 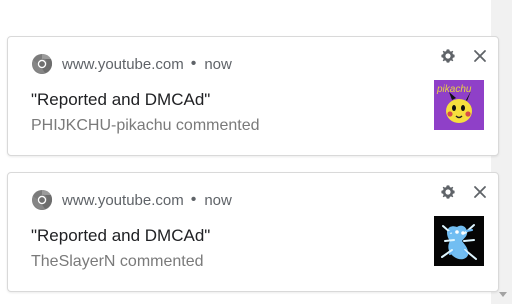 I want to click on notification-context: PHIJKCHU-pikachu commented, so click(x=145, y=125).